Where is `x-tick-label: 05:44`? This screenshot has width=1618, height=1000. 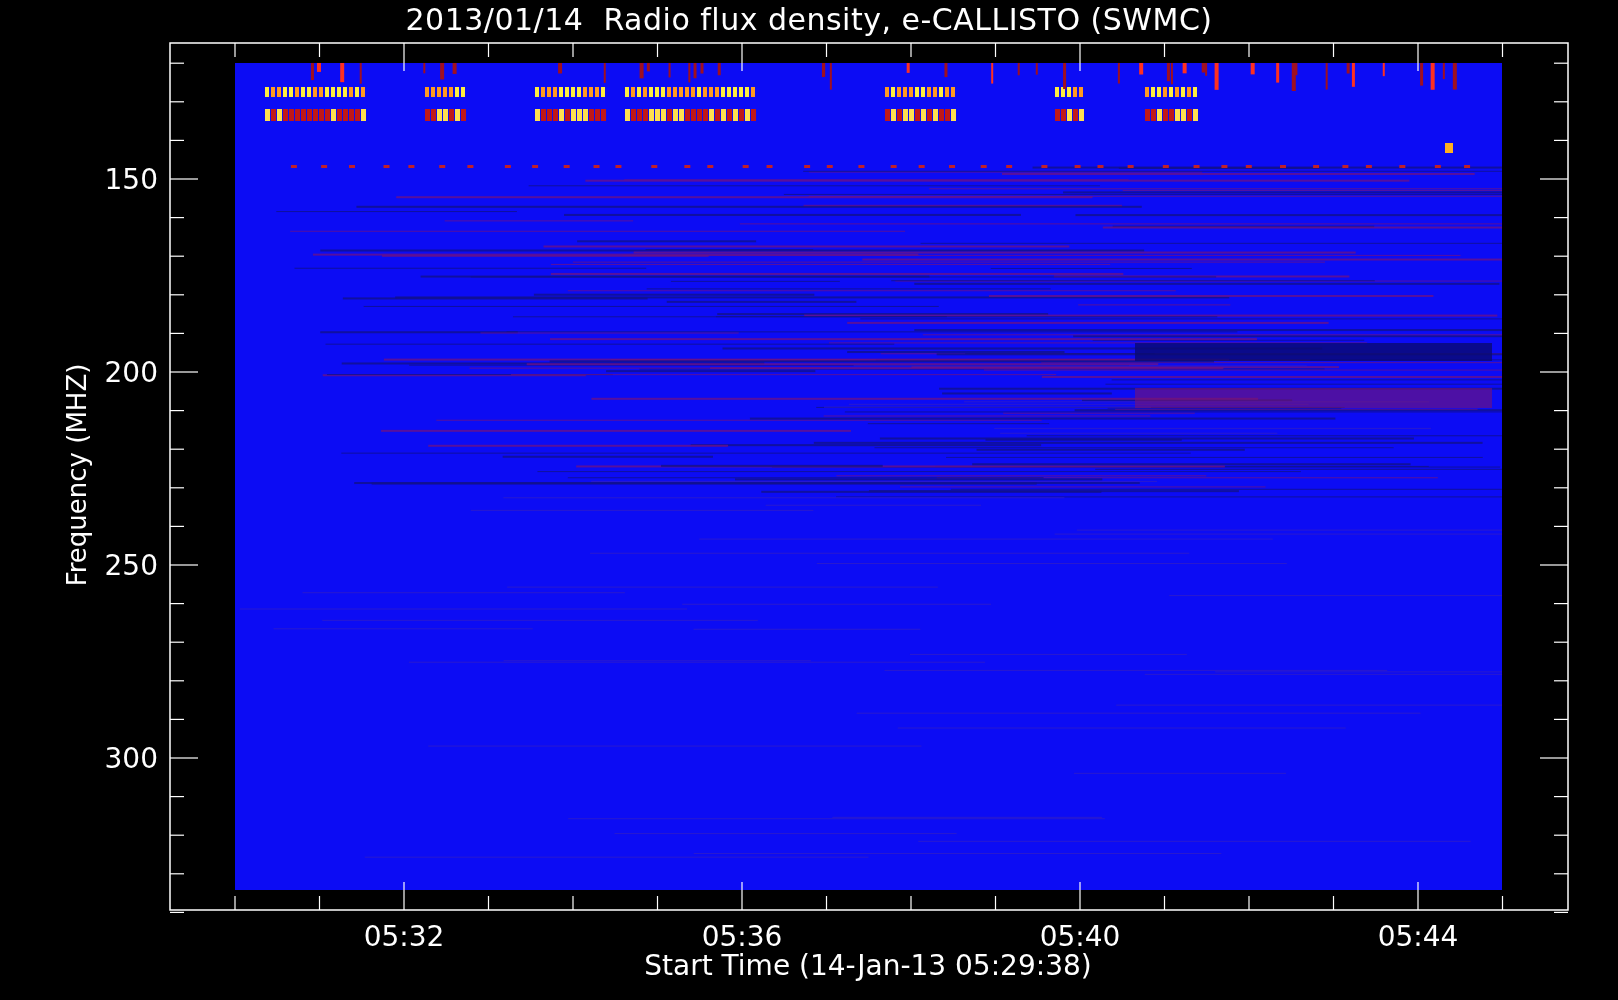 x-tick-label: 05:44 is located at coordinates (1418, 936).